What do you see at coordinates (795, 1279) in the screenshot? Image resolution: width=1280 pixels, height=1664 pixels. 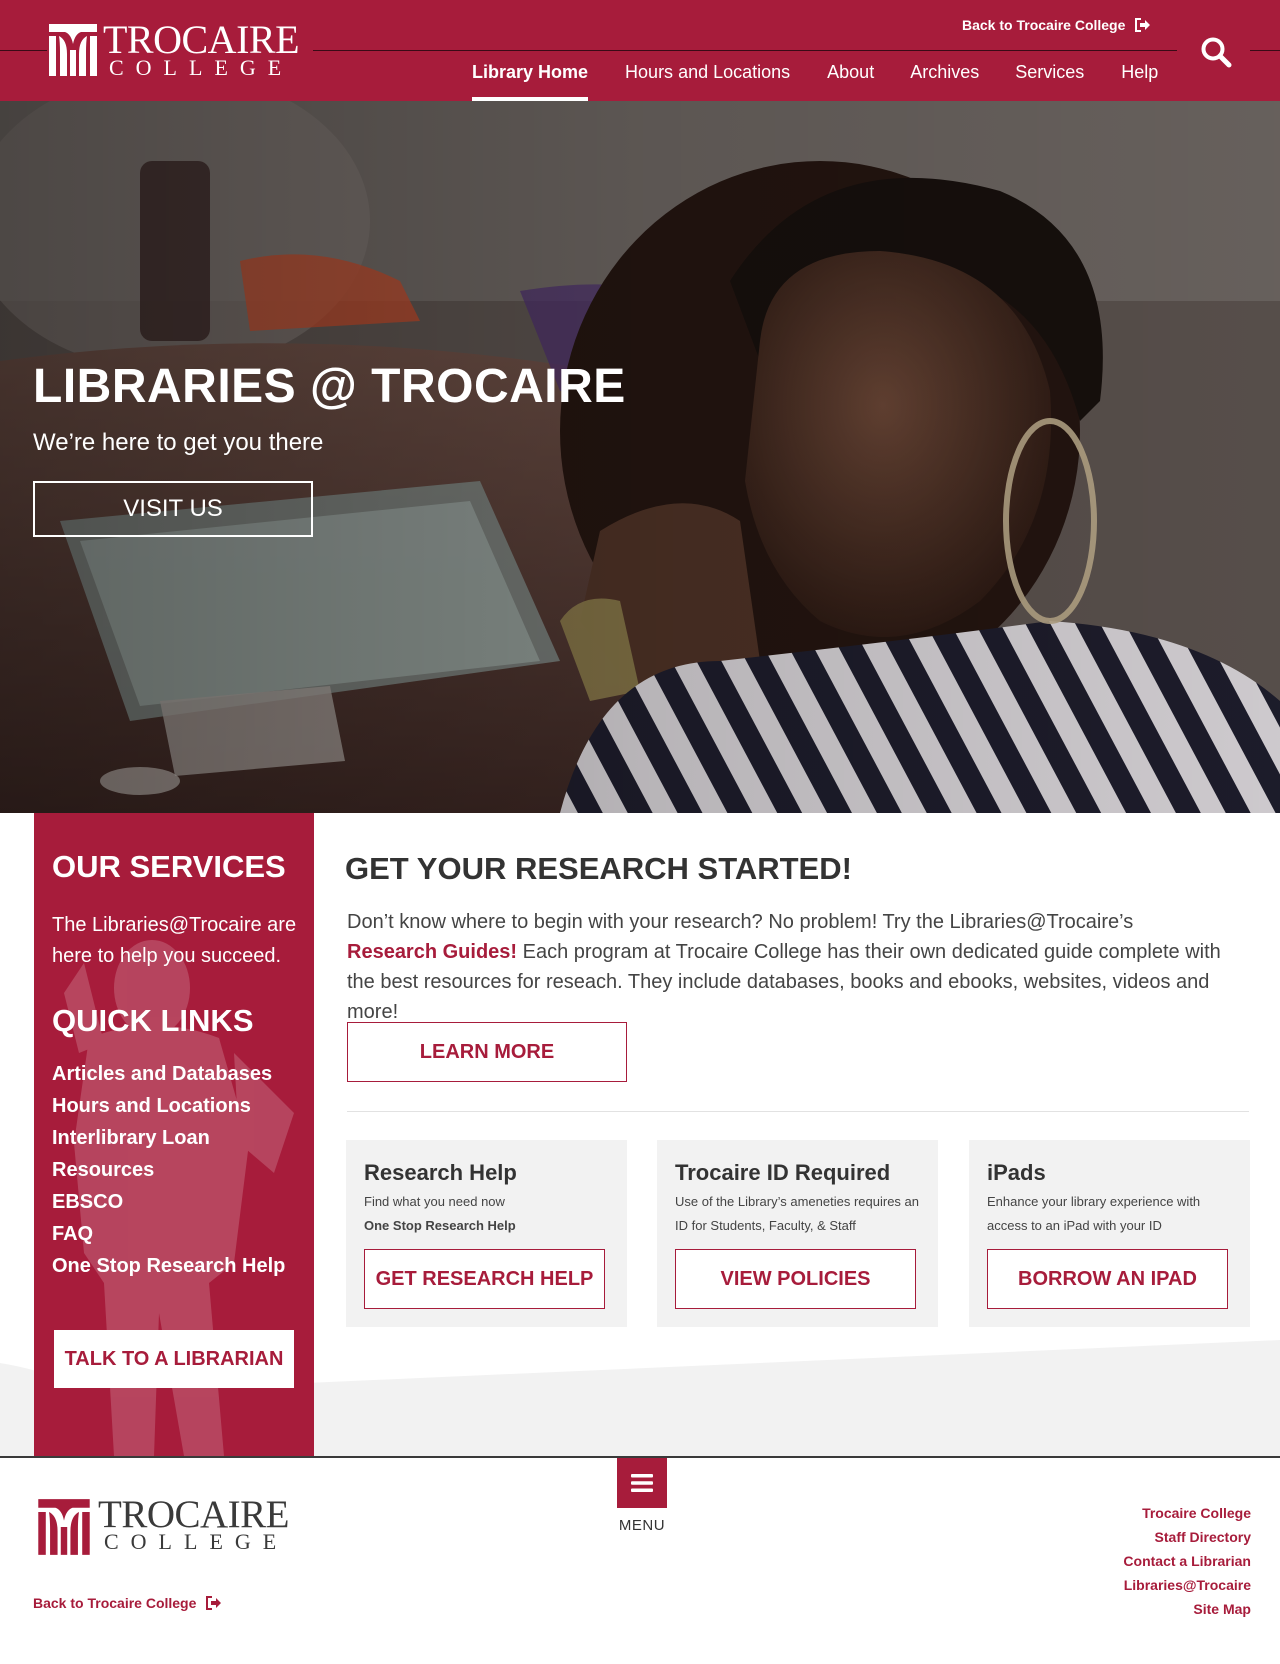 I see `view-policies-button: VIEW POLICIES` at bounding box center [795, 1279].